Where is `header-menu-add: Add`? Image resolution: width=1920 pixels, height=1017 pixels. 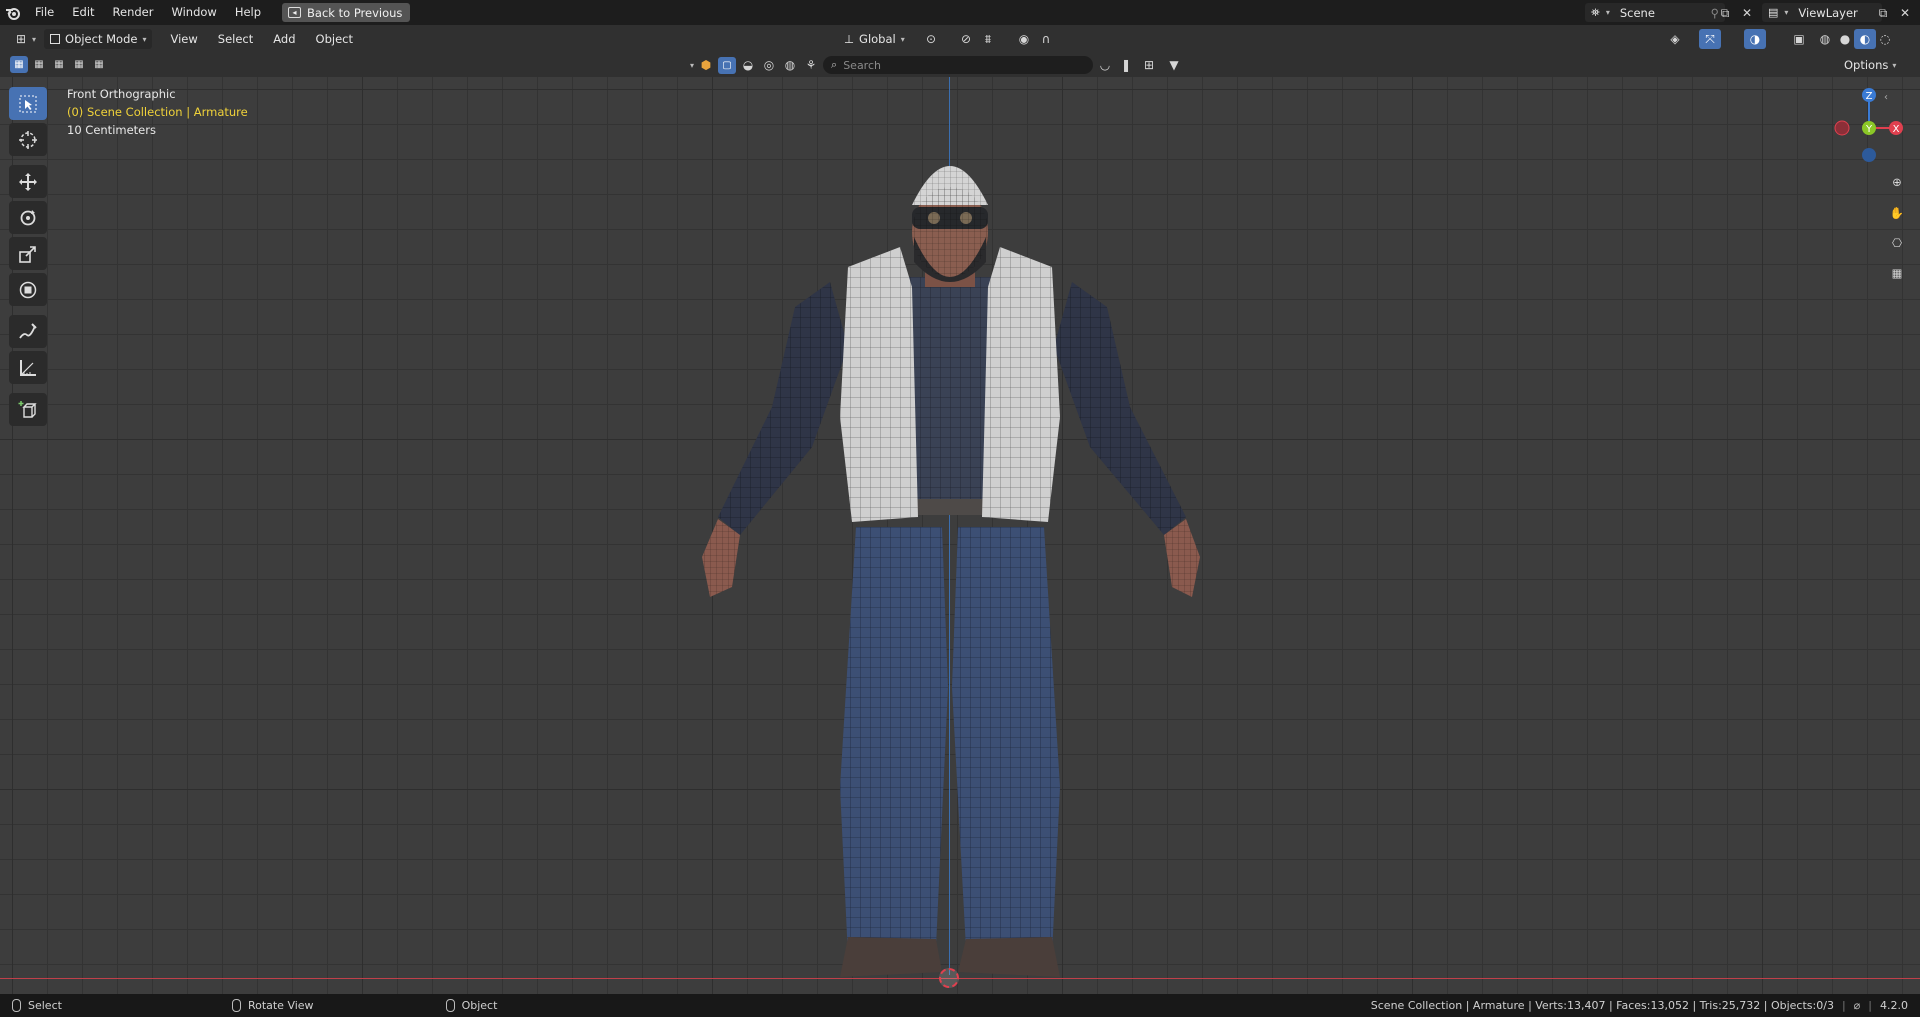
header-menu-add: Add is located at coordinates (284, 39).